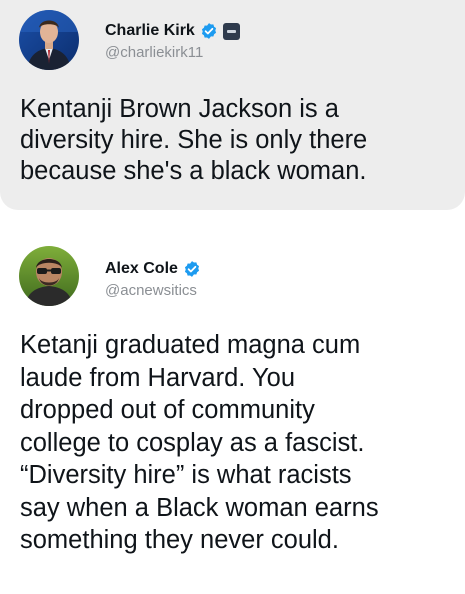  I want to click on tweet-text-line: Kentanji Brown Jackson is a, so click(179, 109).